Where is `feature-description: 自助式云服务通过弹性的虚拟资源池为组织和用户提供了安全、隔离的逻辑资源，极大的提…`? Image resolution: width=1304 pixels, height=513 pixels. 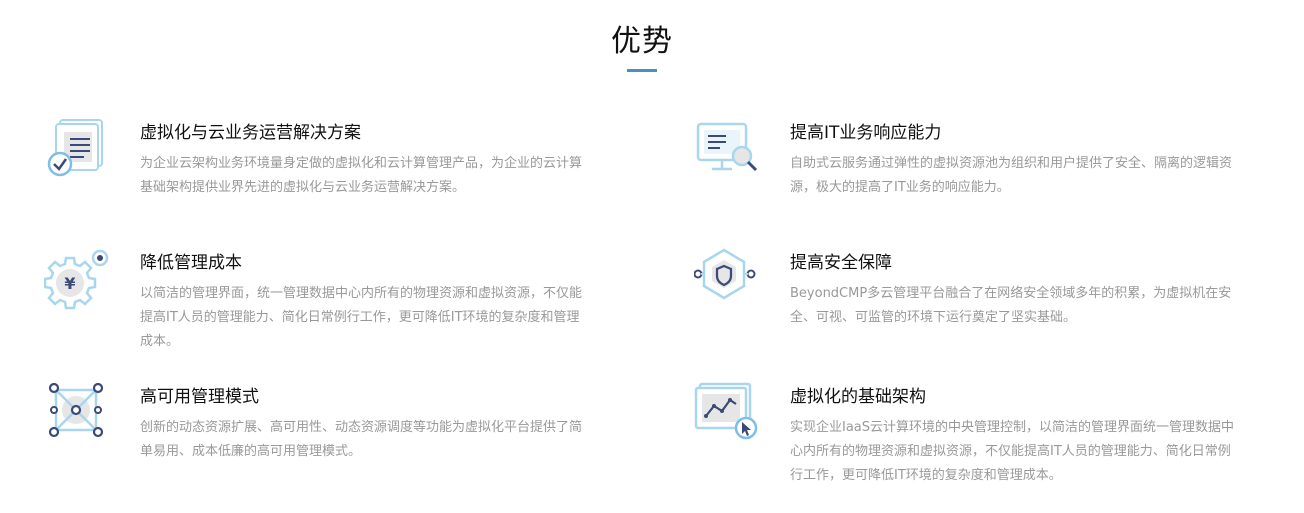
feature-description: 自助式云服务通过弹性的虚拟资源池为组织和用户提供了安全、隔离的逻辑资源，极大的提… is located at coordinates (1011, 175).